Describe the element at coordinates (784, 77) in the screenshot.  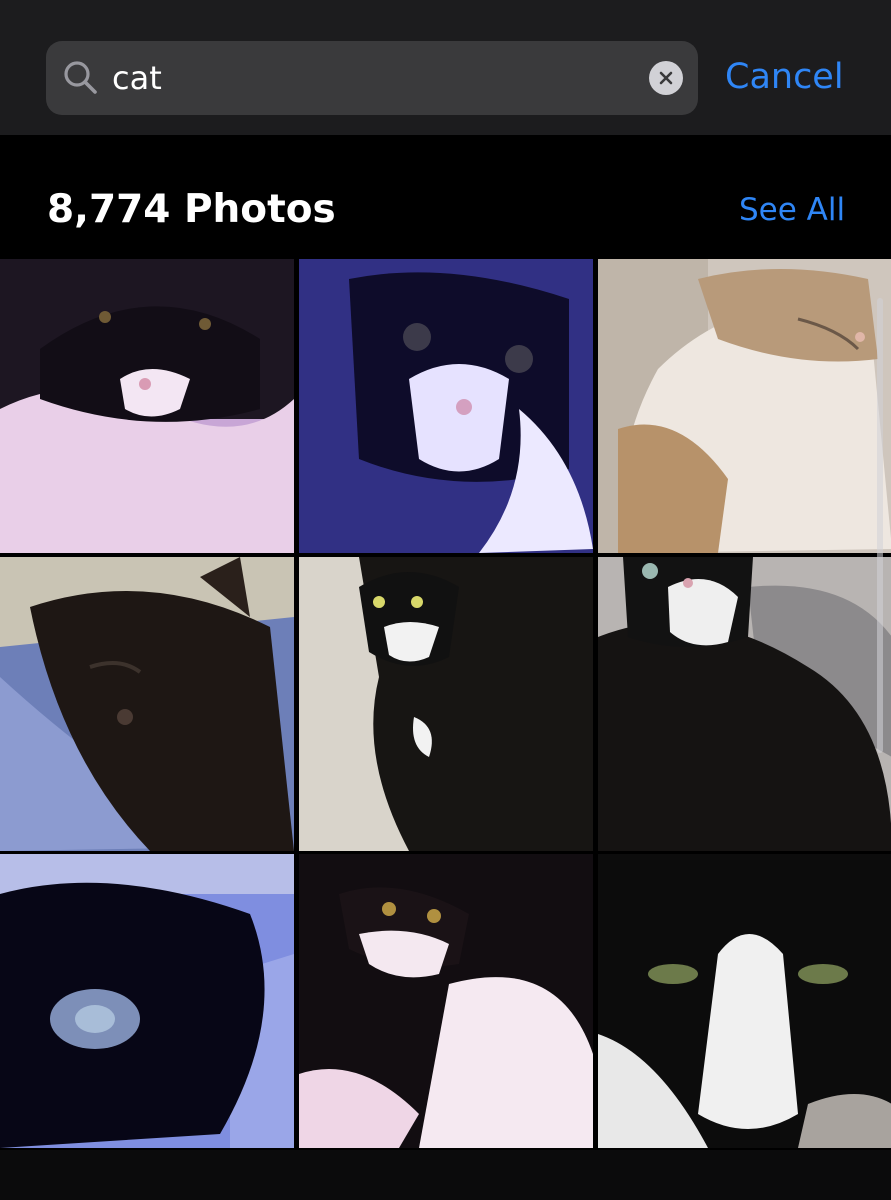
I see `cancel-button: Cancel` at that location.